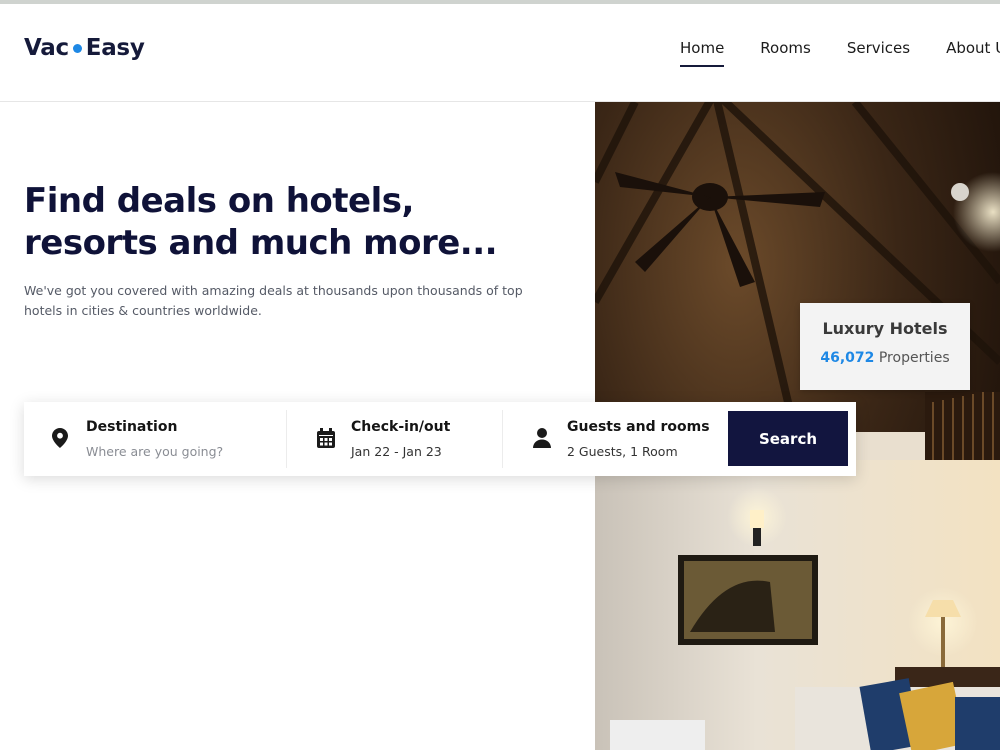 The height and width of the screenshot is (750, 1000). Describe the element at coordinates (622, 451) in the screenshot. I see `guests-rooms-value: 2 Guests, 1 Room` at that location.